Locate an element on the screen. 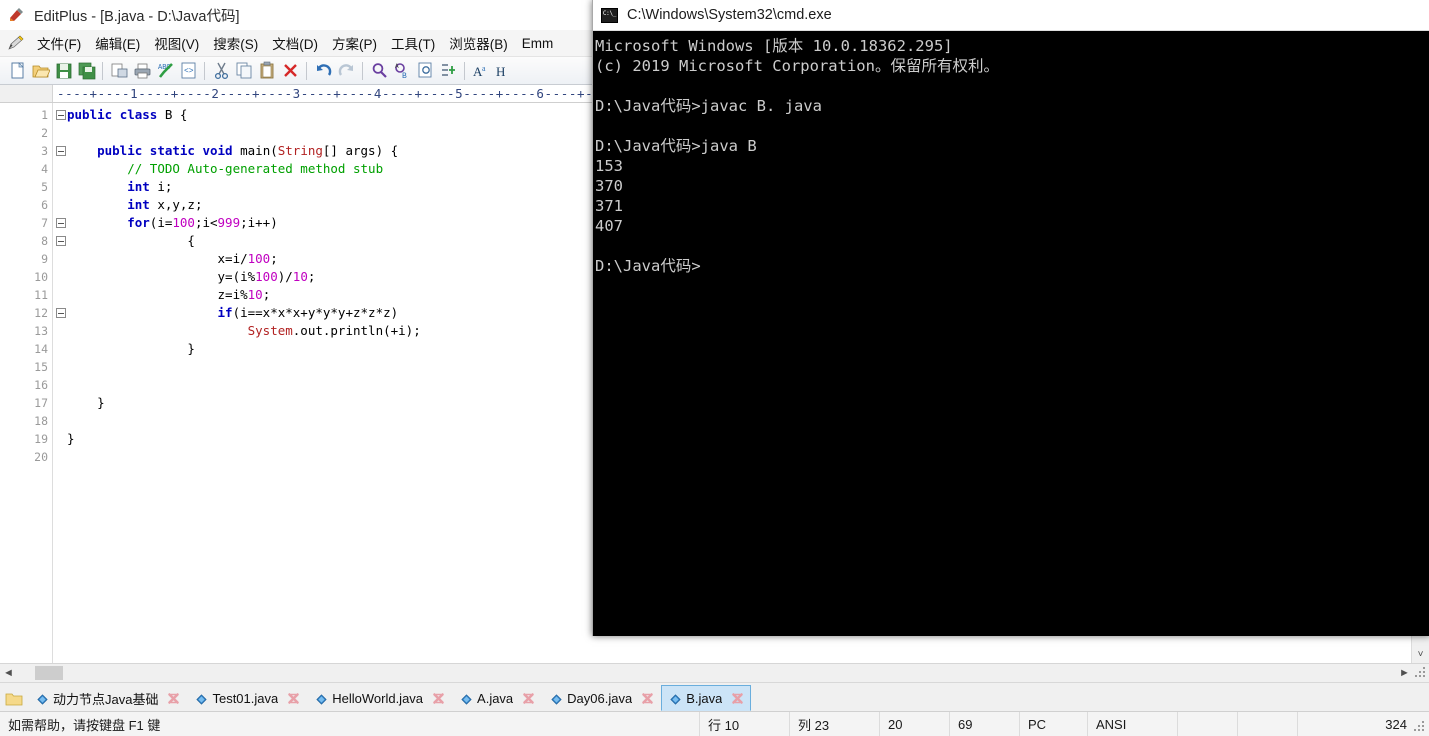  print-preview-icon is located at coordinates (119, 71).